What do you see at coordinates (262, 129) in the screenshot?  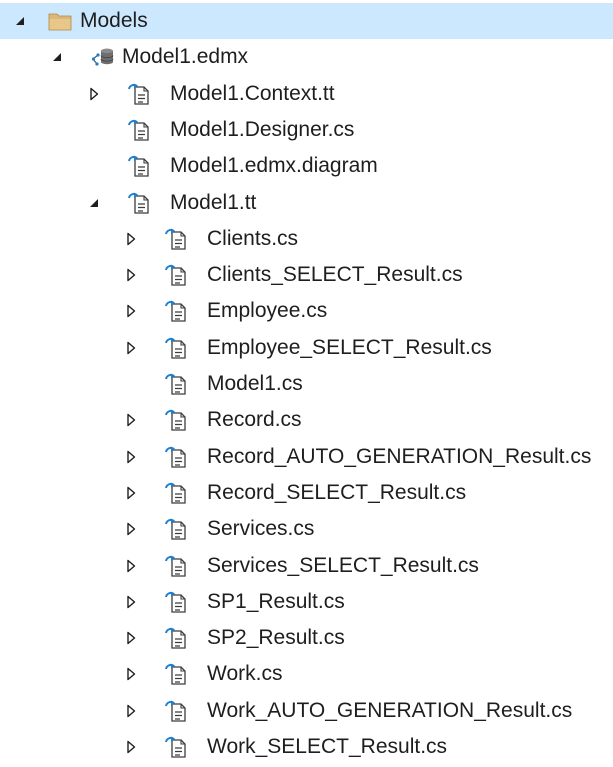 I see `tree-item-label: Model1.Designer.cs` at bounding box center [262, 129].